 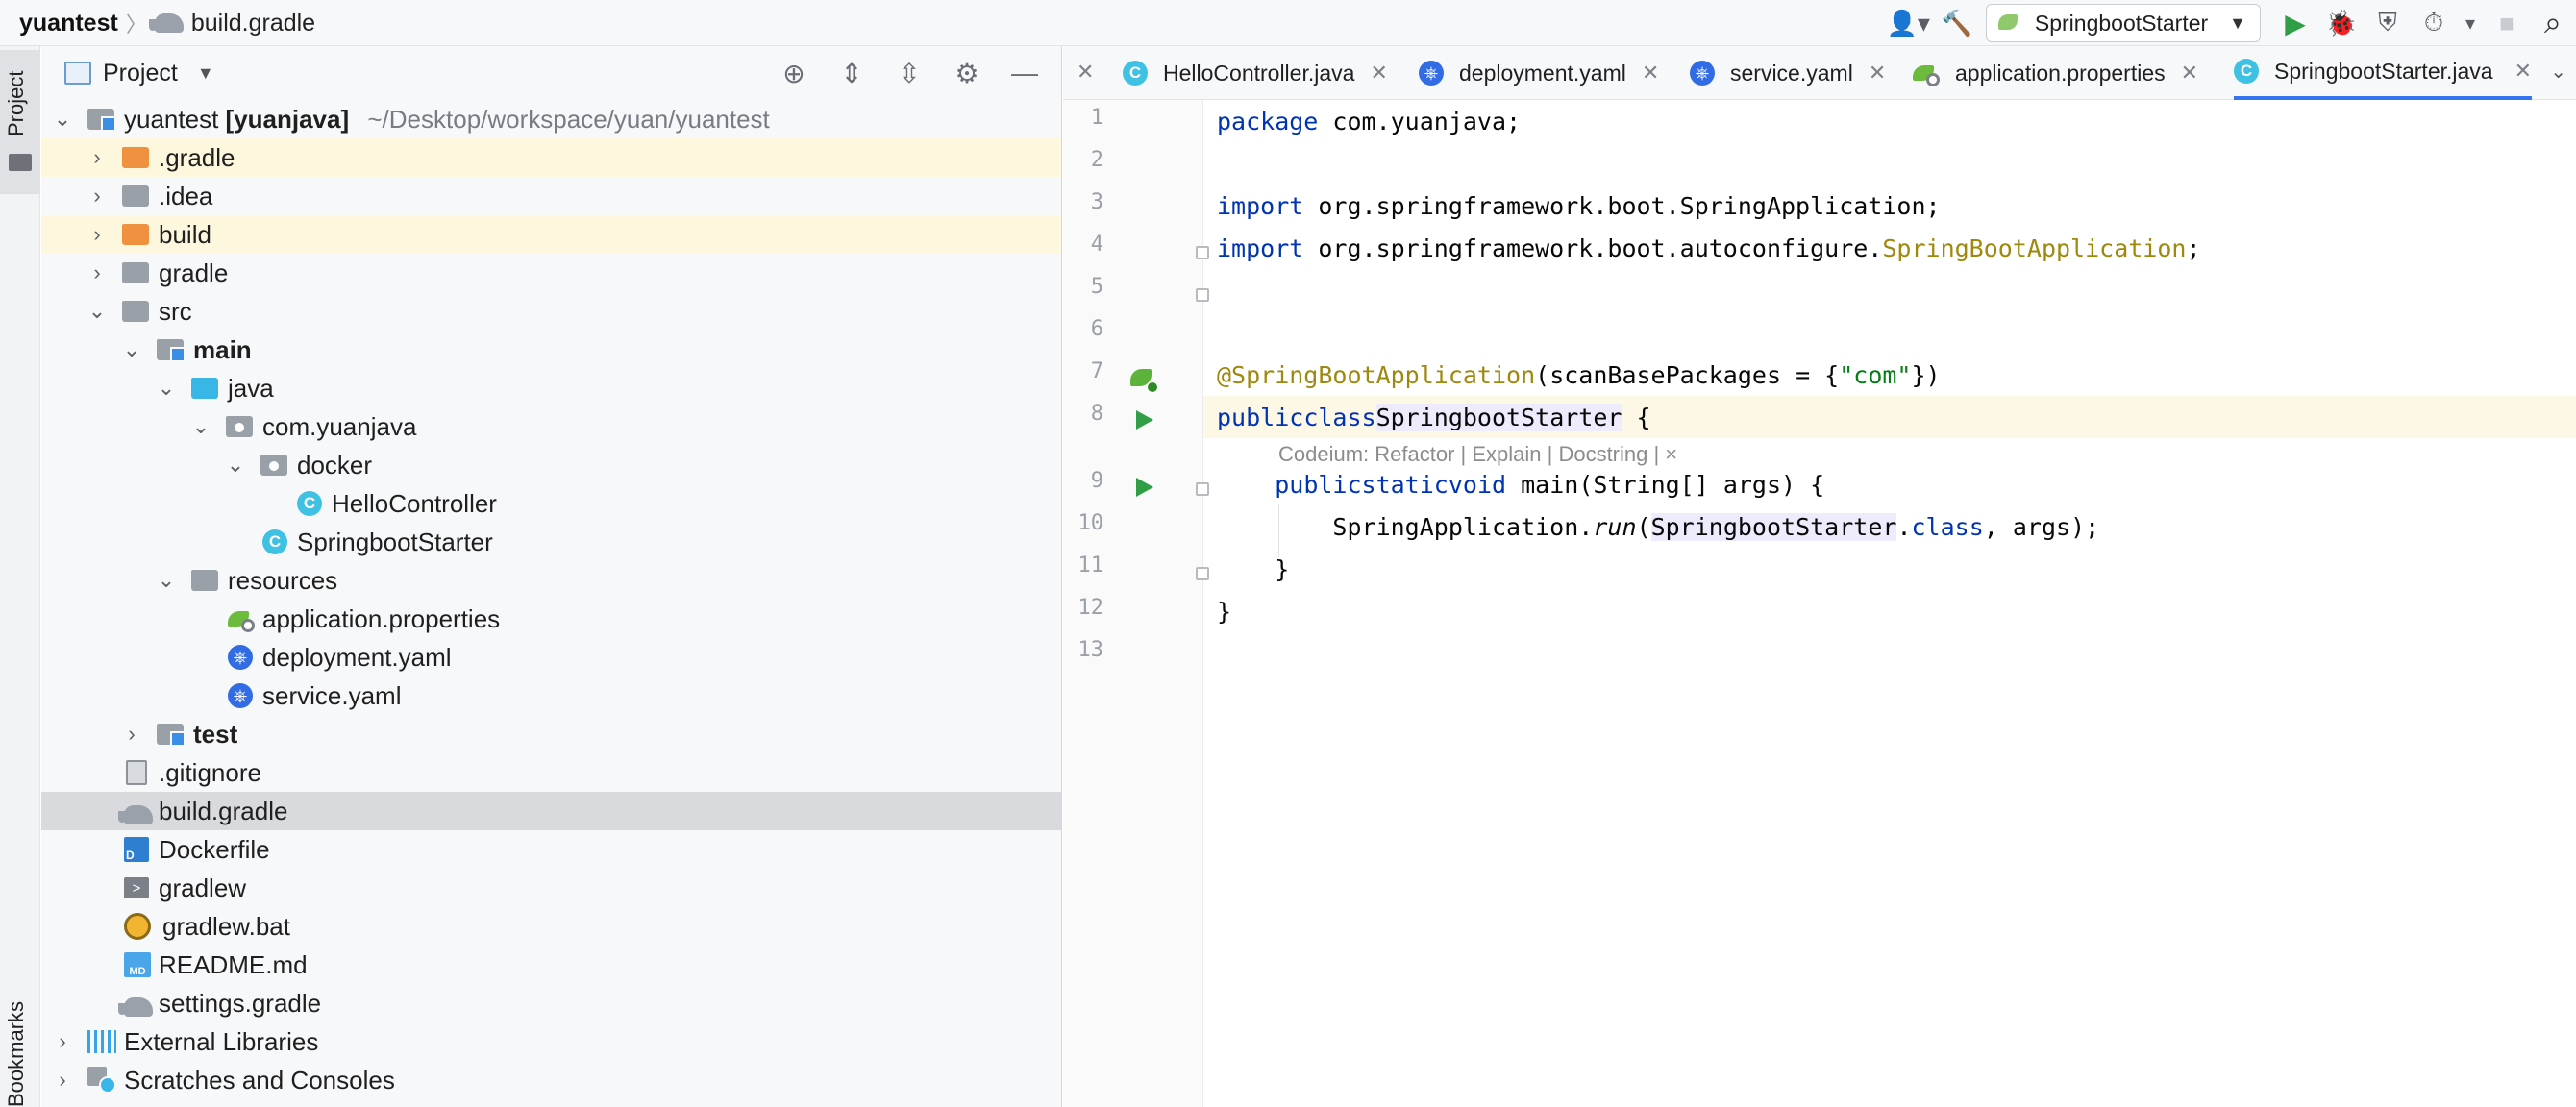 I want to click on user-icon: 👤▾, so click(x=1908, y=23).